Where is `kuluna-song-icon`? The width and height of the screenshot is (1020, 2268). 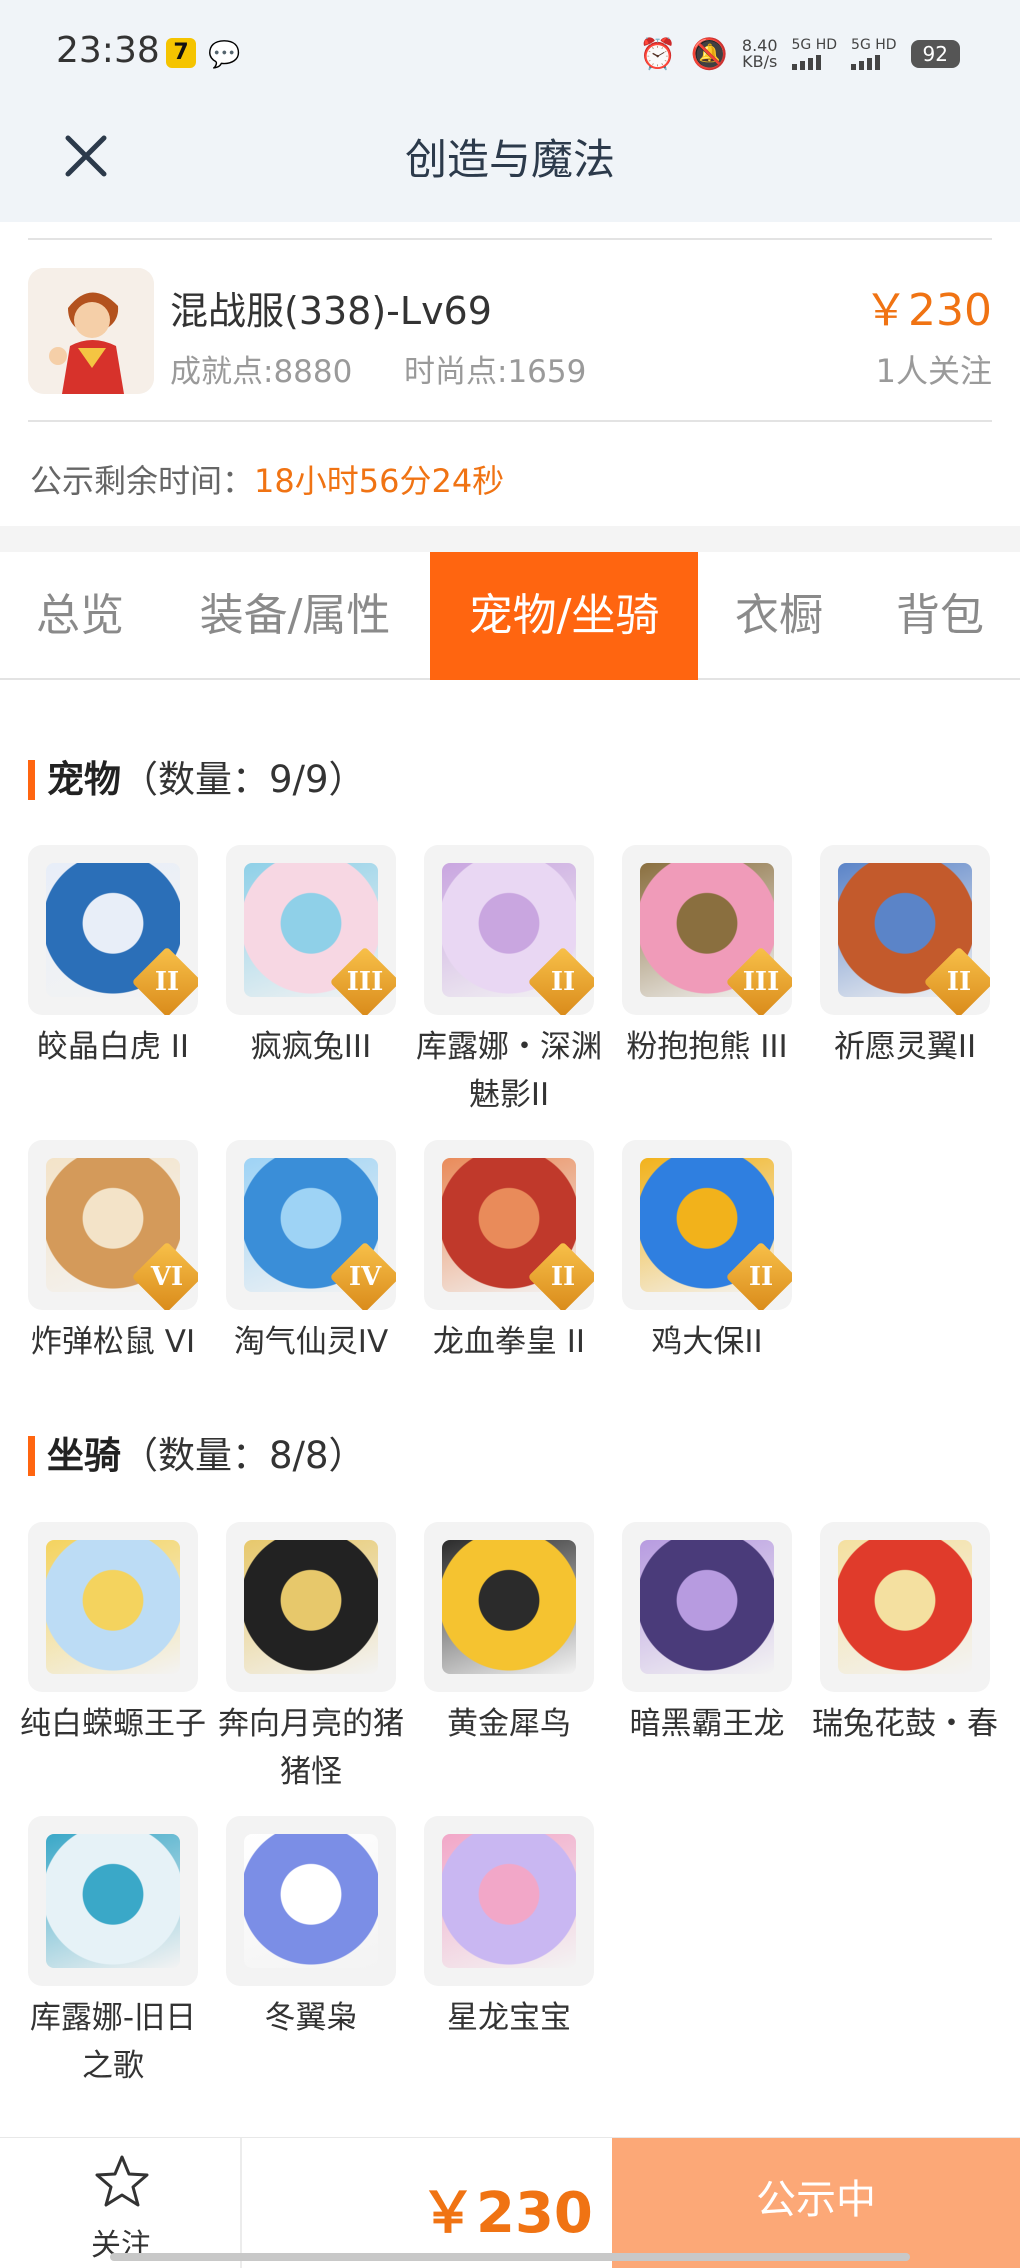 kuluna-song-icon is located at coordinates (113, 1901).